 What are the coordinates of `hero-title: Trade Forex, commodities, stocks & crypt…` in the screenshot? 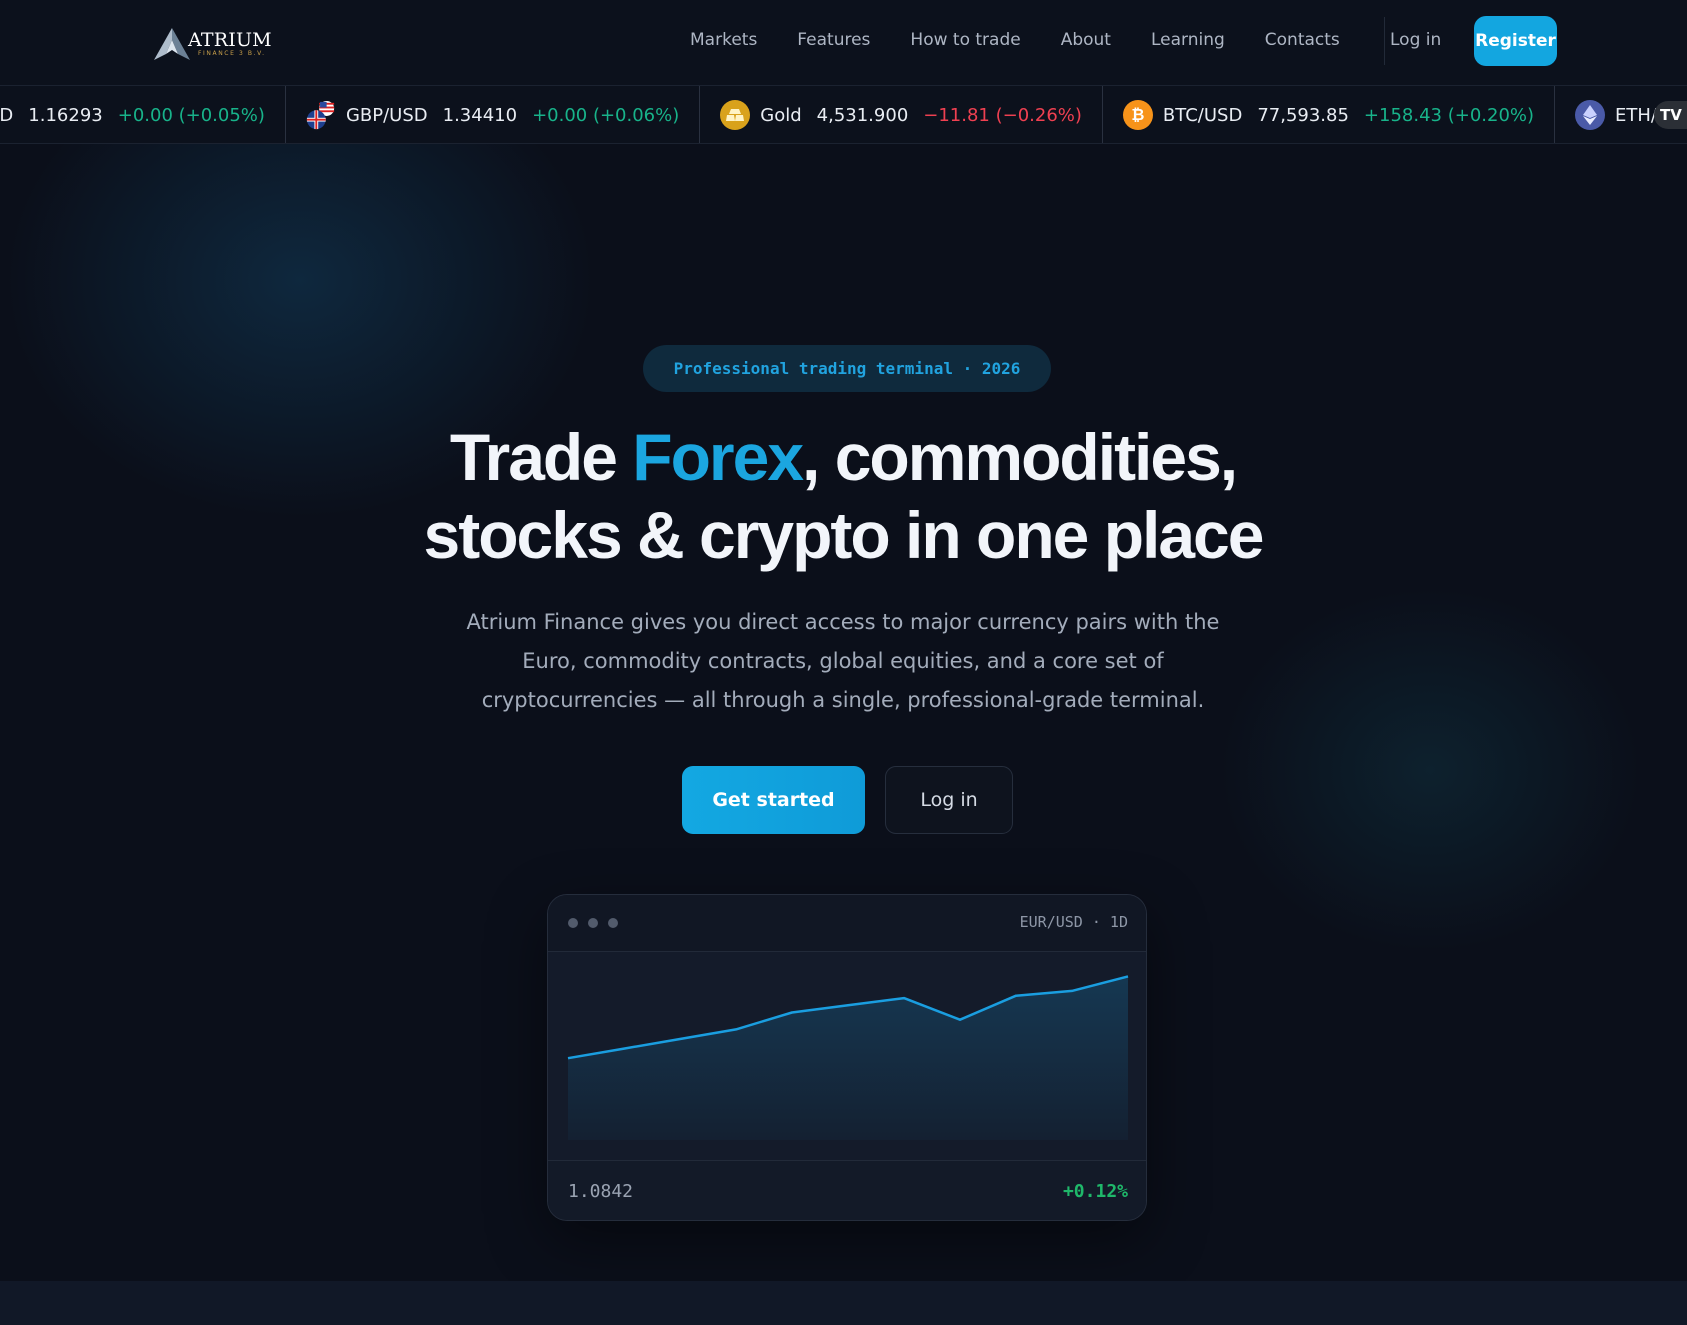 It's located at (843, 496).